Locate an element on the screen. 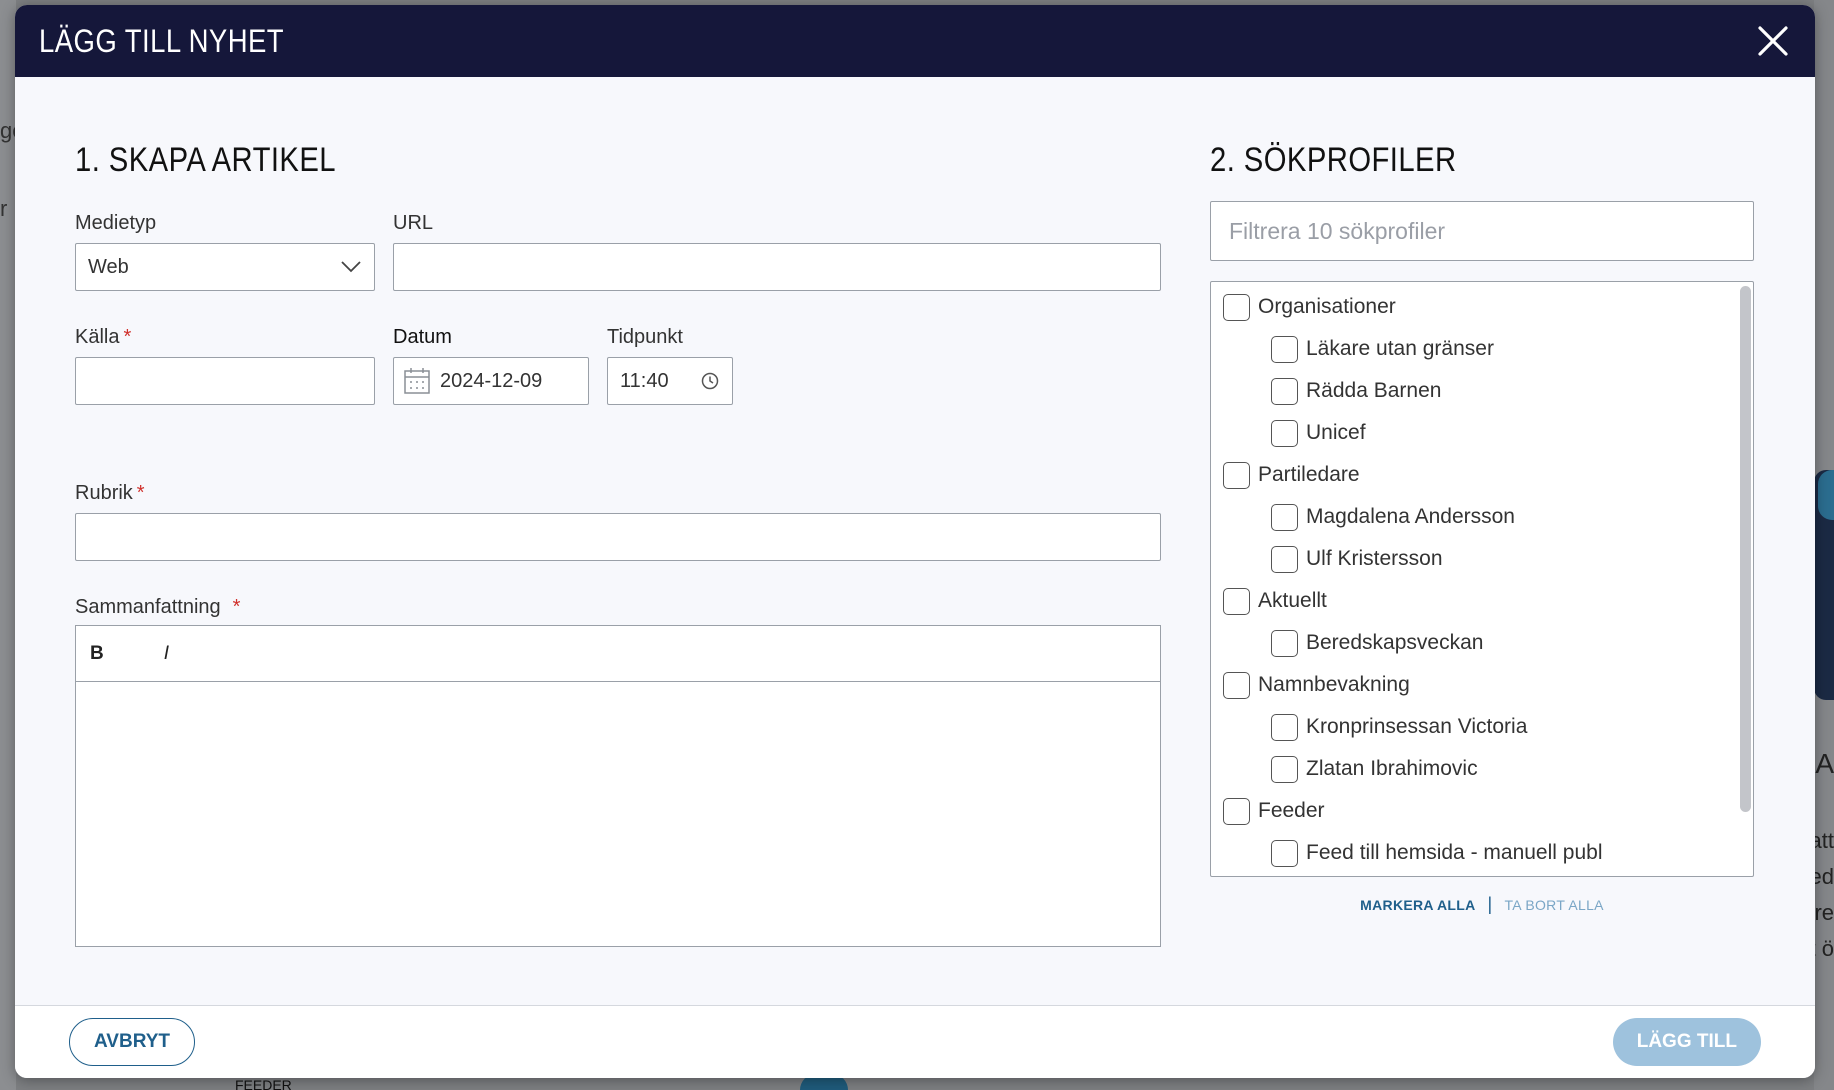 The width and height of the screenshot is (1834, 1090). modal-header: LÄGG TILL NYHET is located at coordinates (915, 41).